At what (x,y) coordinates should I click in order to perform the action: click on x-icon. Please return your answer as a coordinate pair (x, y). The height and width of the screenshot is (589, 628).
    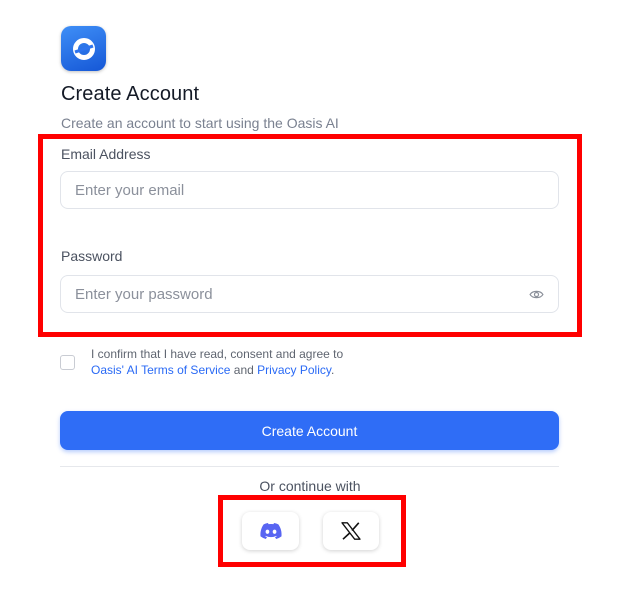
    Looking at the image, I should click on (351, 531).